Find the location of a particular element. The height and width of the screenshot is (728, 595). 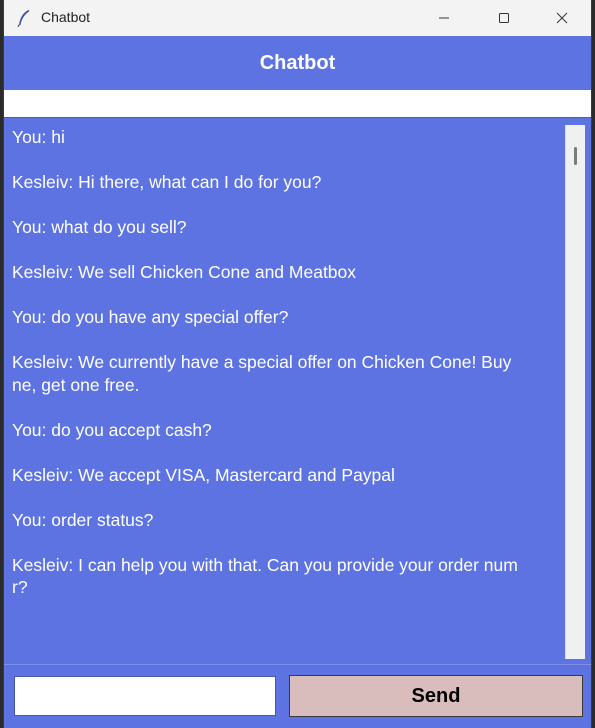

maximize-button is located at coordinates (504, 18).